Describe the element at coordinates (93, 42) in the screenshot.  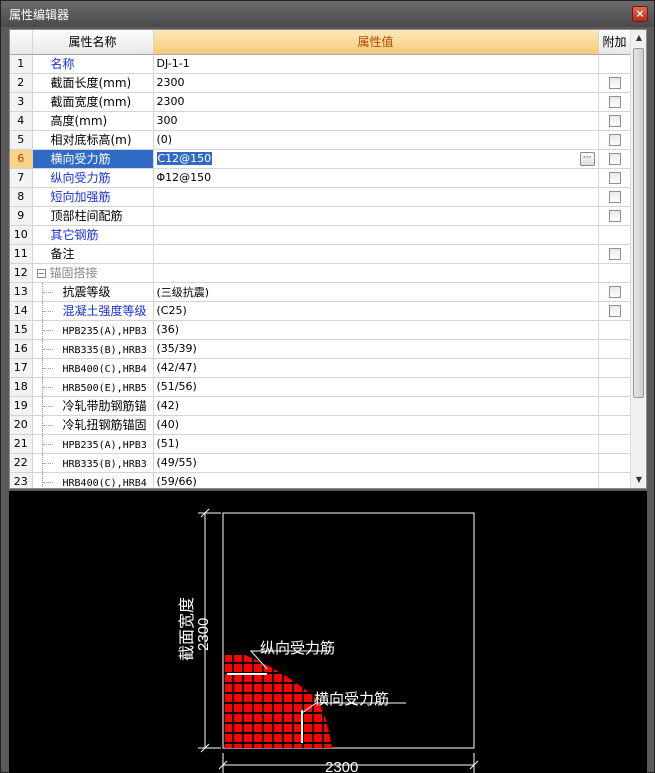
I see `column-header-name: 属性名称` at that location.